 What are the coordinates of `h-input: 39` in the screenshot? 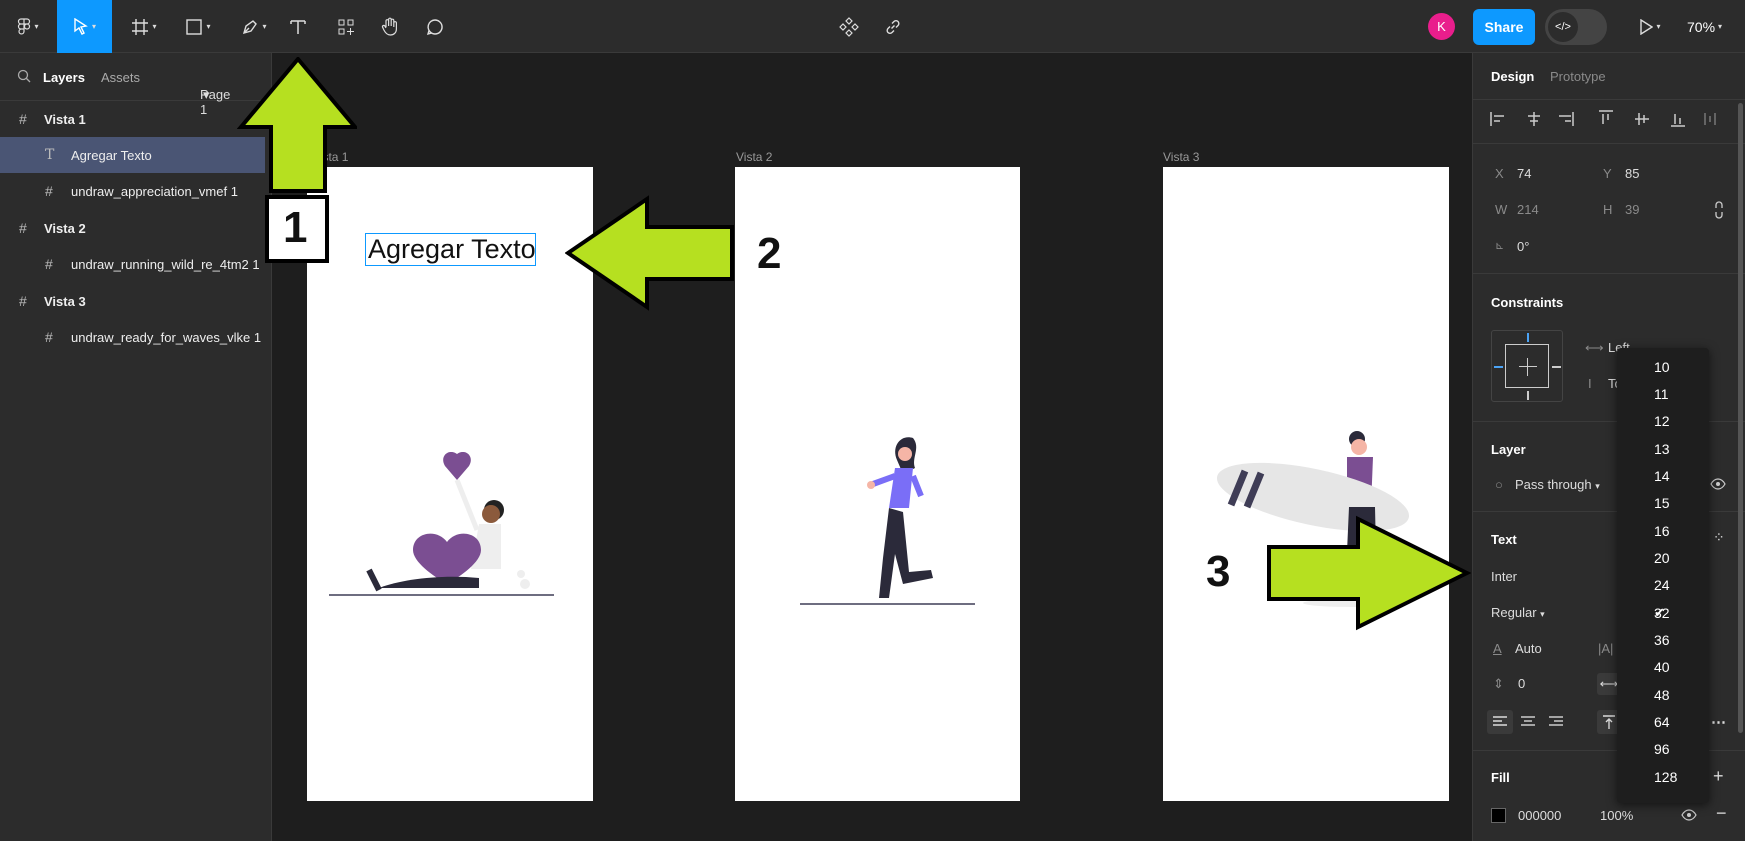 It's located at (1632, 209).